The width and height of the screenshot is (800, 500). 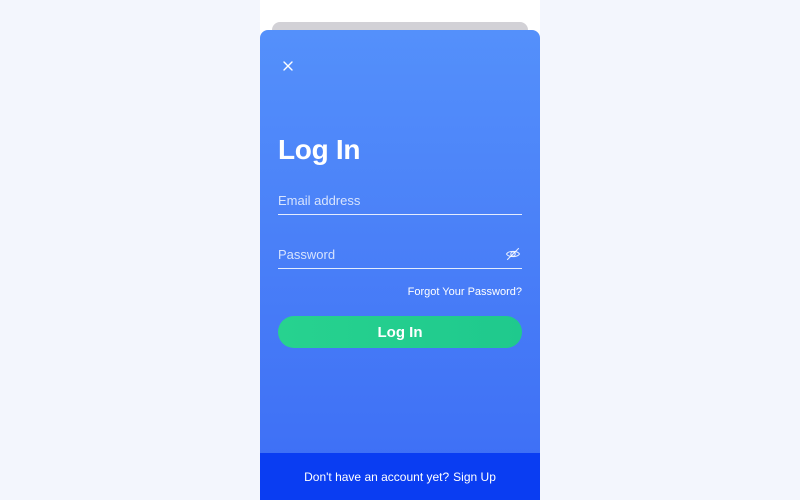 What do you see at coordinates (377, 476) in the screenshot?
I see `signup-prompt: Don't have an account yet?` at bounding box center [377, 476].